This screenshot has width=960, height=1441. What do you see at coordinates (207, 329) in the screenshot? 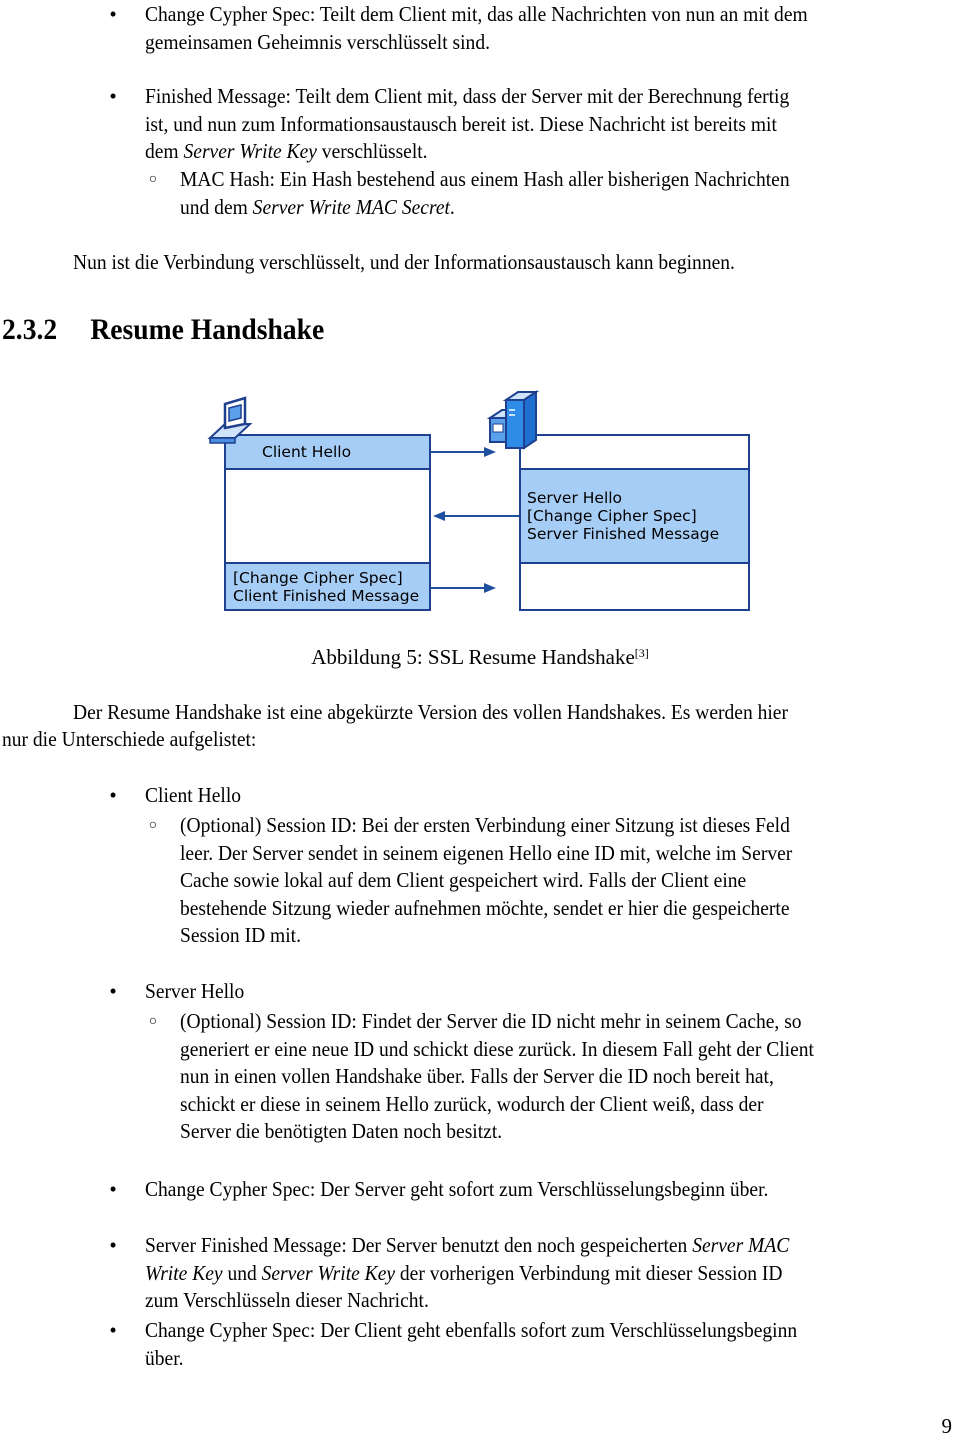
I see `section-title: Resume Handshake` at bounding box center [207, 329].